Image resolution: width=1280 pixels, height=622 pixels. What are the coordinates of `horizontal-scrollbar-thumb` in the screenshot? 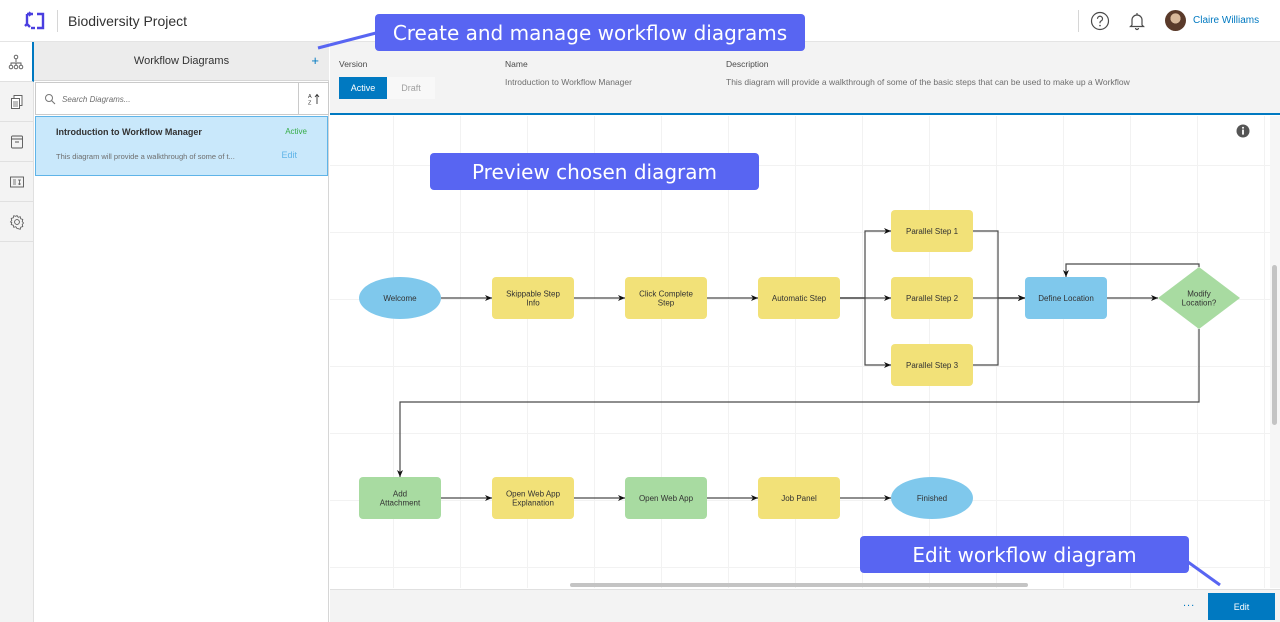 It's located at (799, 585).